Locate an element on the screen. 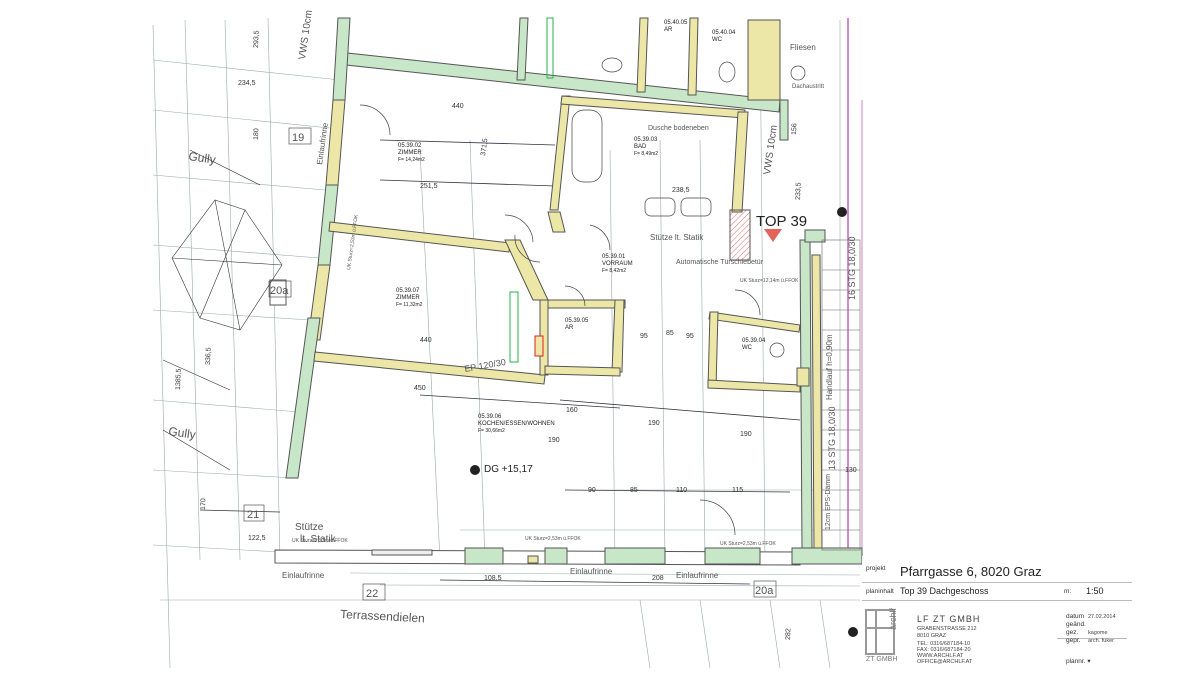 The height and width of the screenshot is (691, 1200). dim-label: 170 is located at coordinates (203, 504).